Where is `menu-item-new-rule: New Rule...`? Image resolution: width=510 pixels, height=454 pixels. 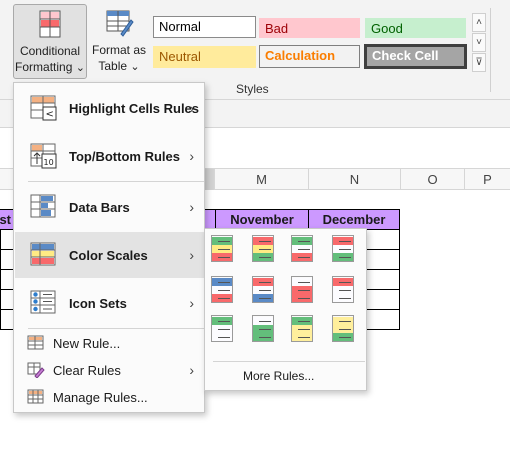 menu-item-new-rule: New Rule... is located at coordinates (109, 343).